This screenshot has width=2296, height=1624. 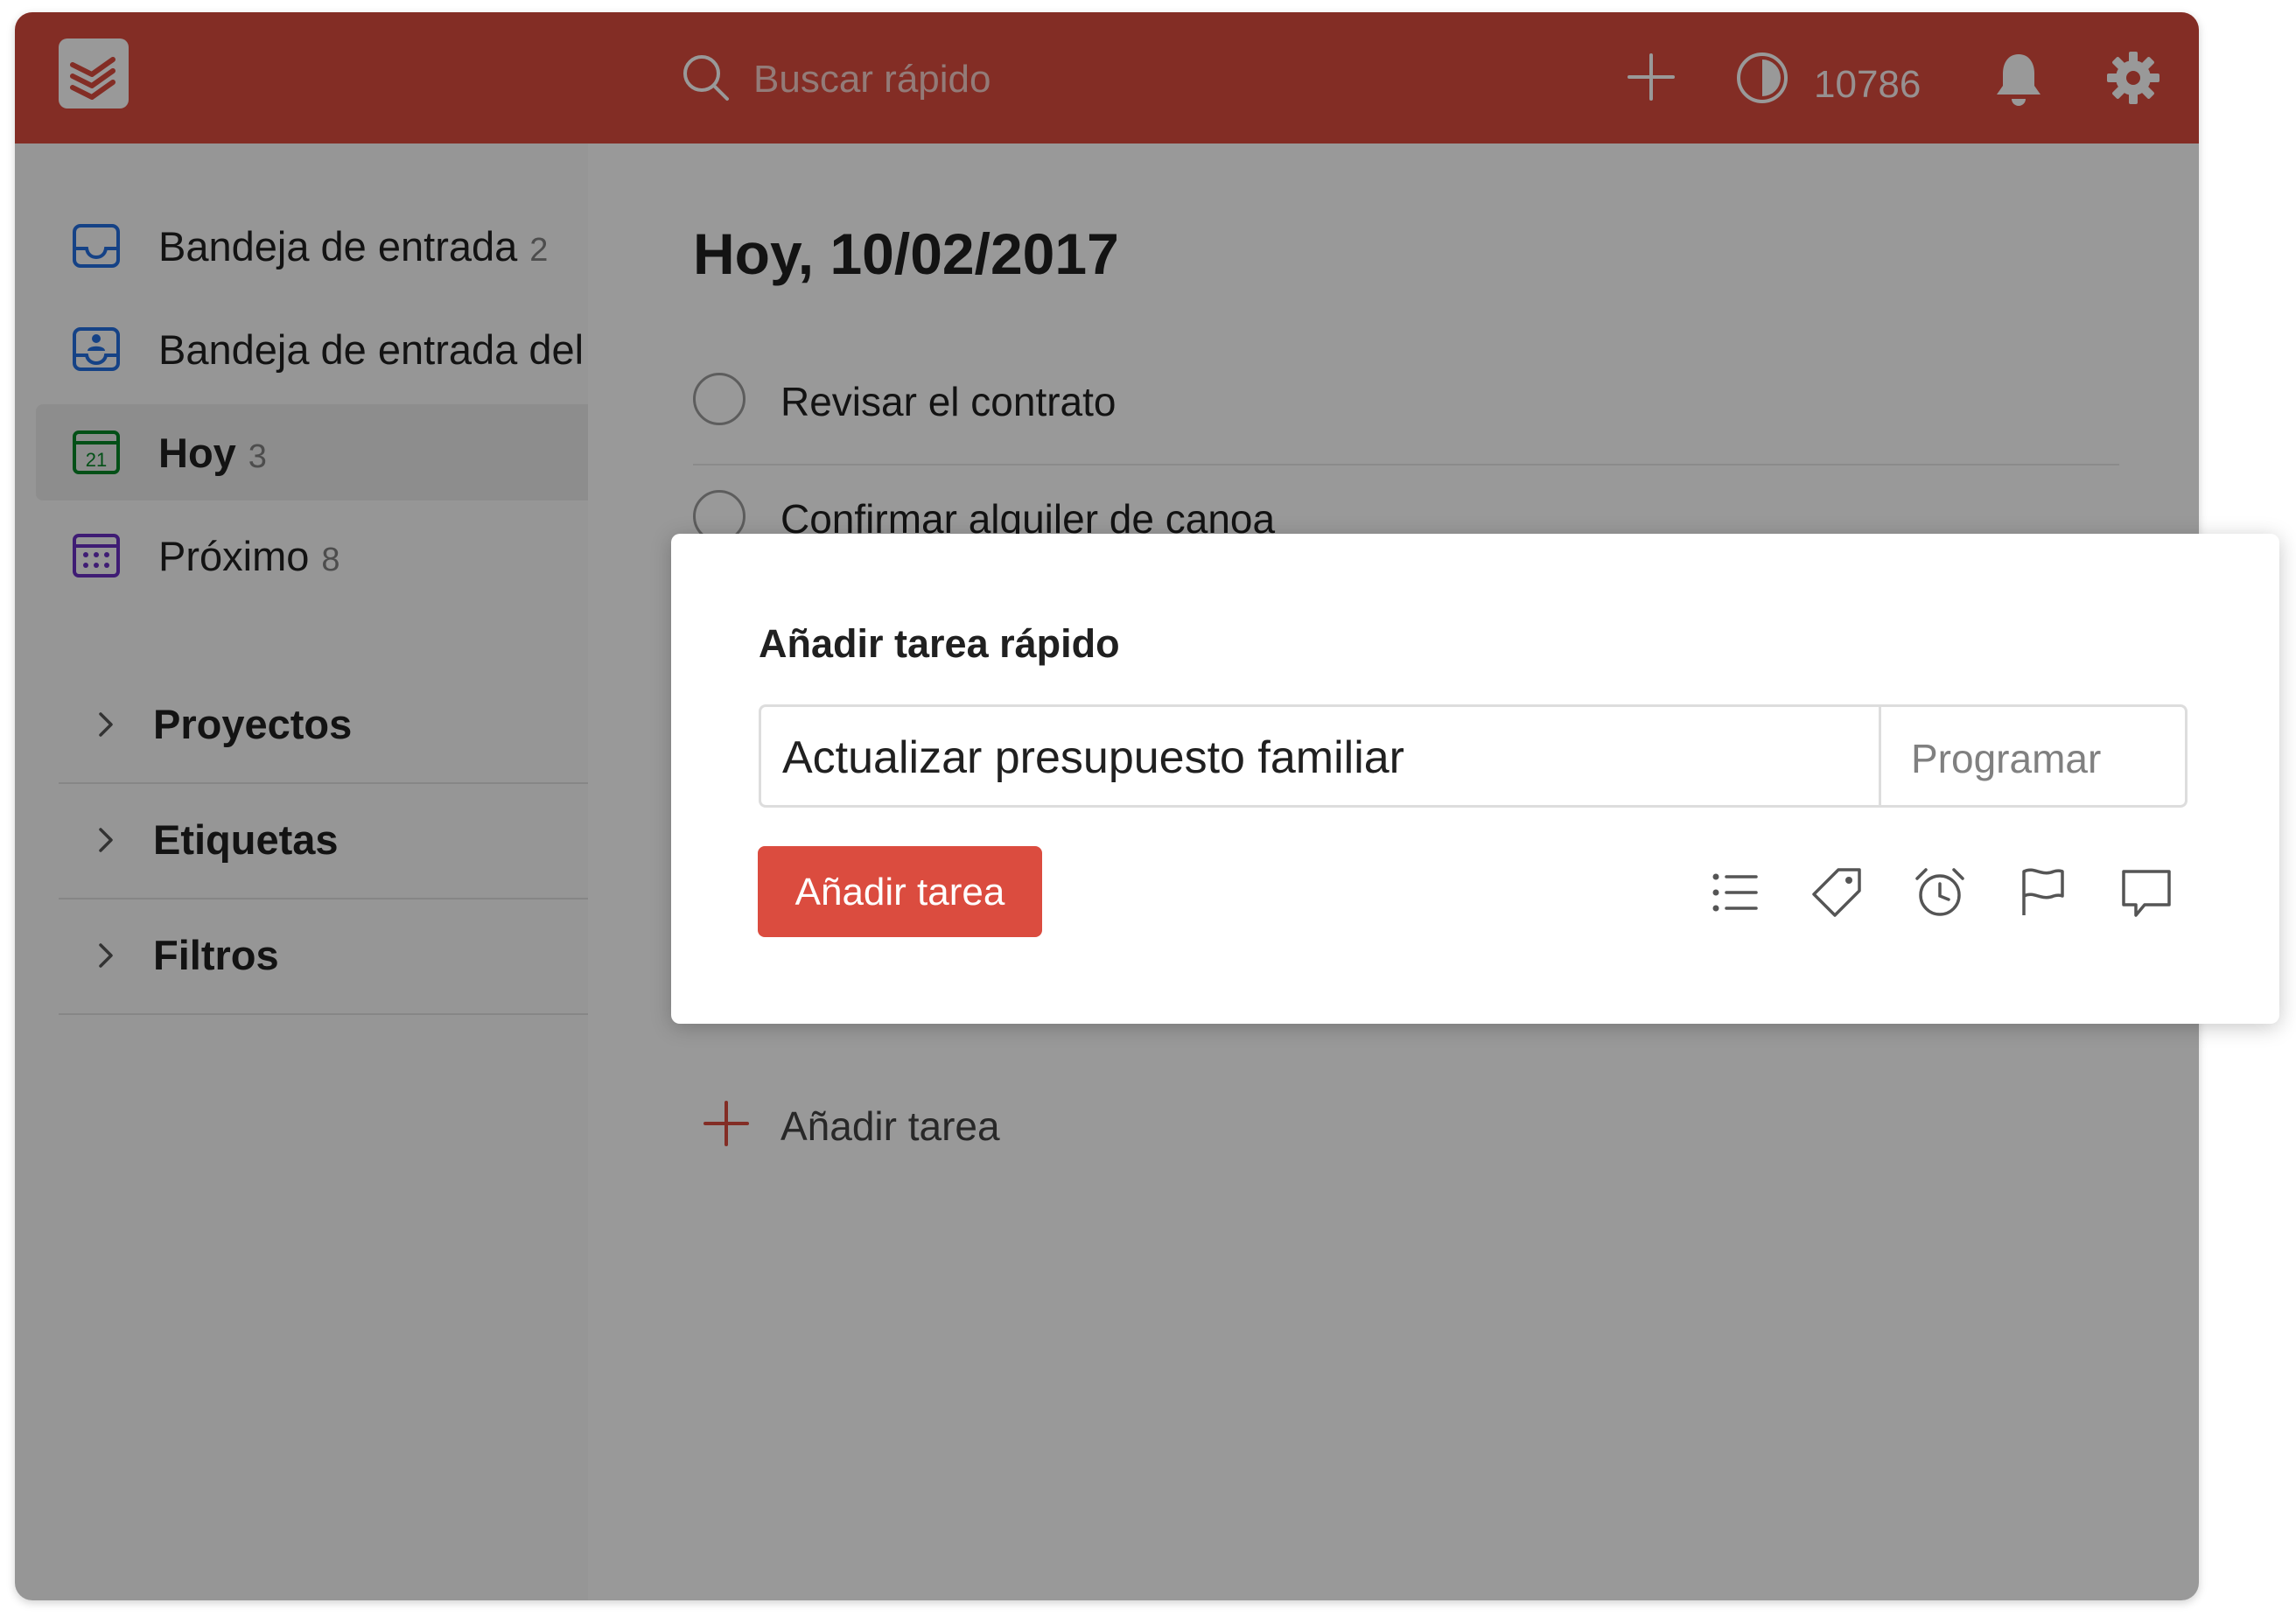 I want to click on search-icon, so click(x=706, y=80).